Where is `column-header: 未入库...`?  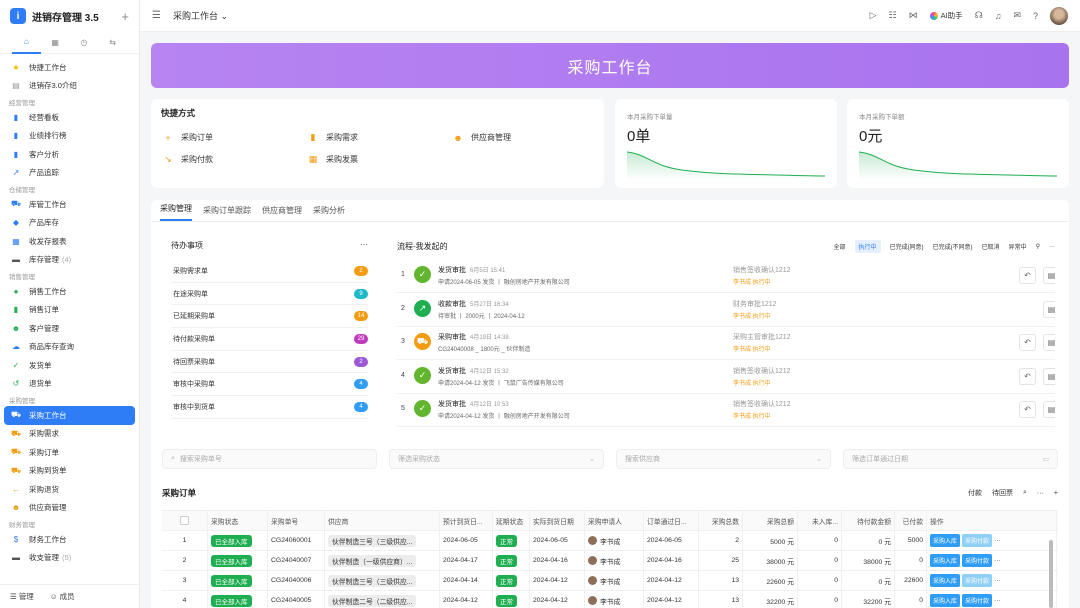
column-header: 未入库... is located at coordinates (820, 520).